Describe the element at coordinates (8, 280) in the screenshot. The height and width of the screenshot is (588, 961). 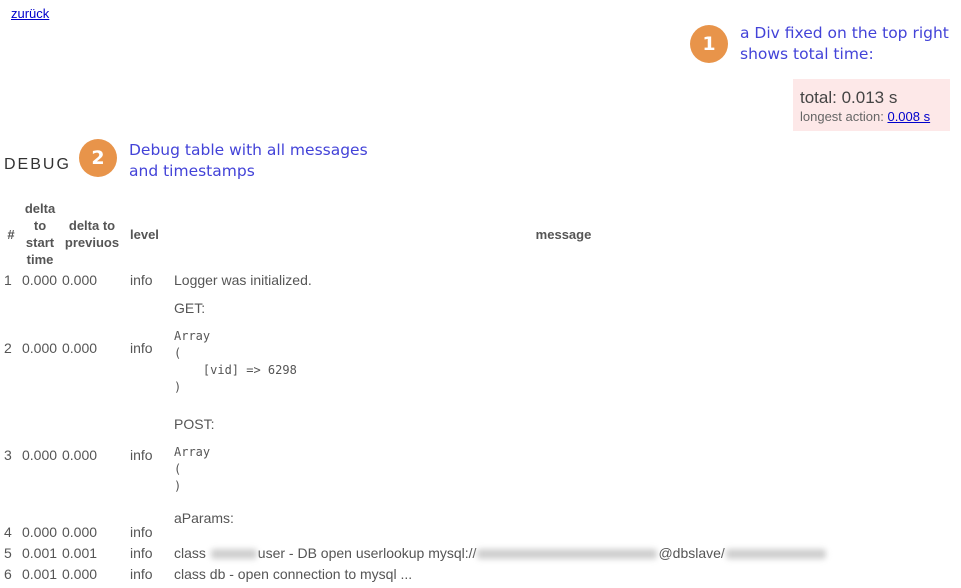
I see `row-num: 1` at that location.